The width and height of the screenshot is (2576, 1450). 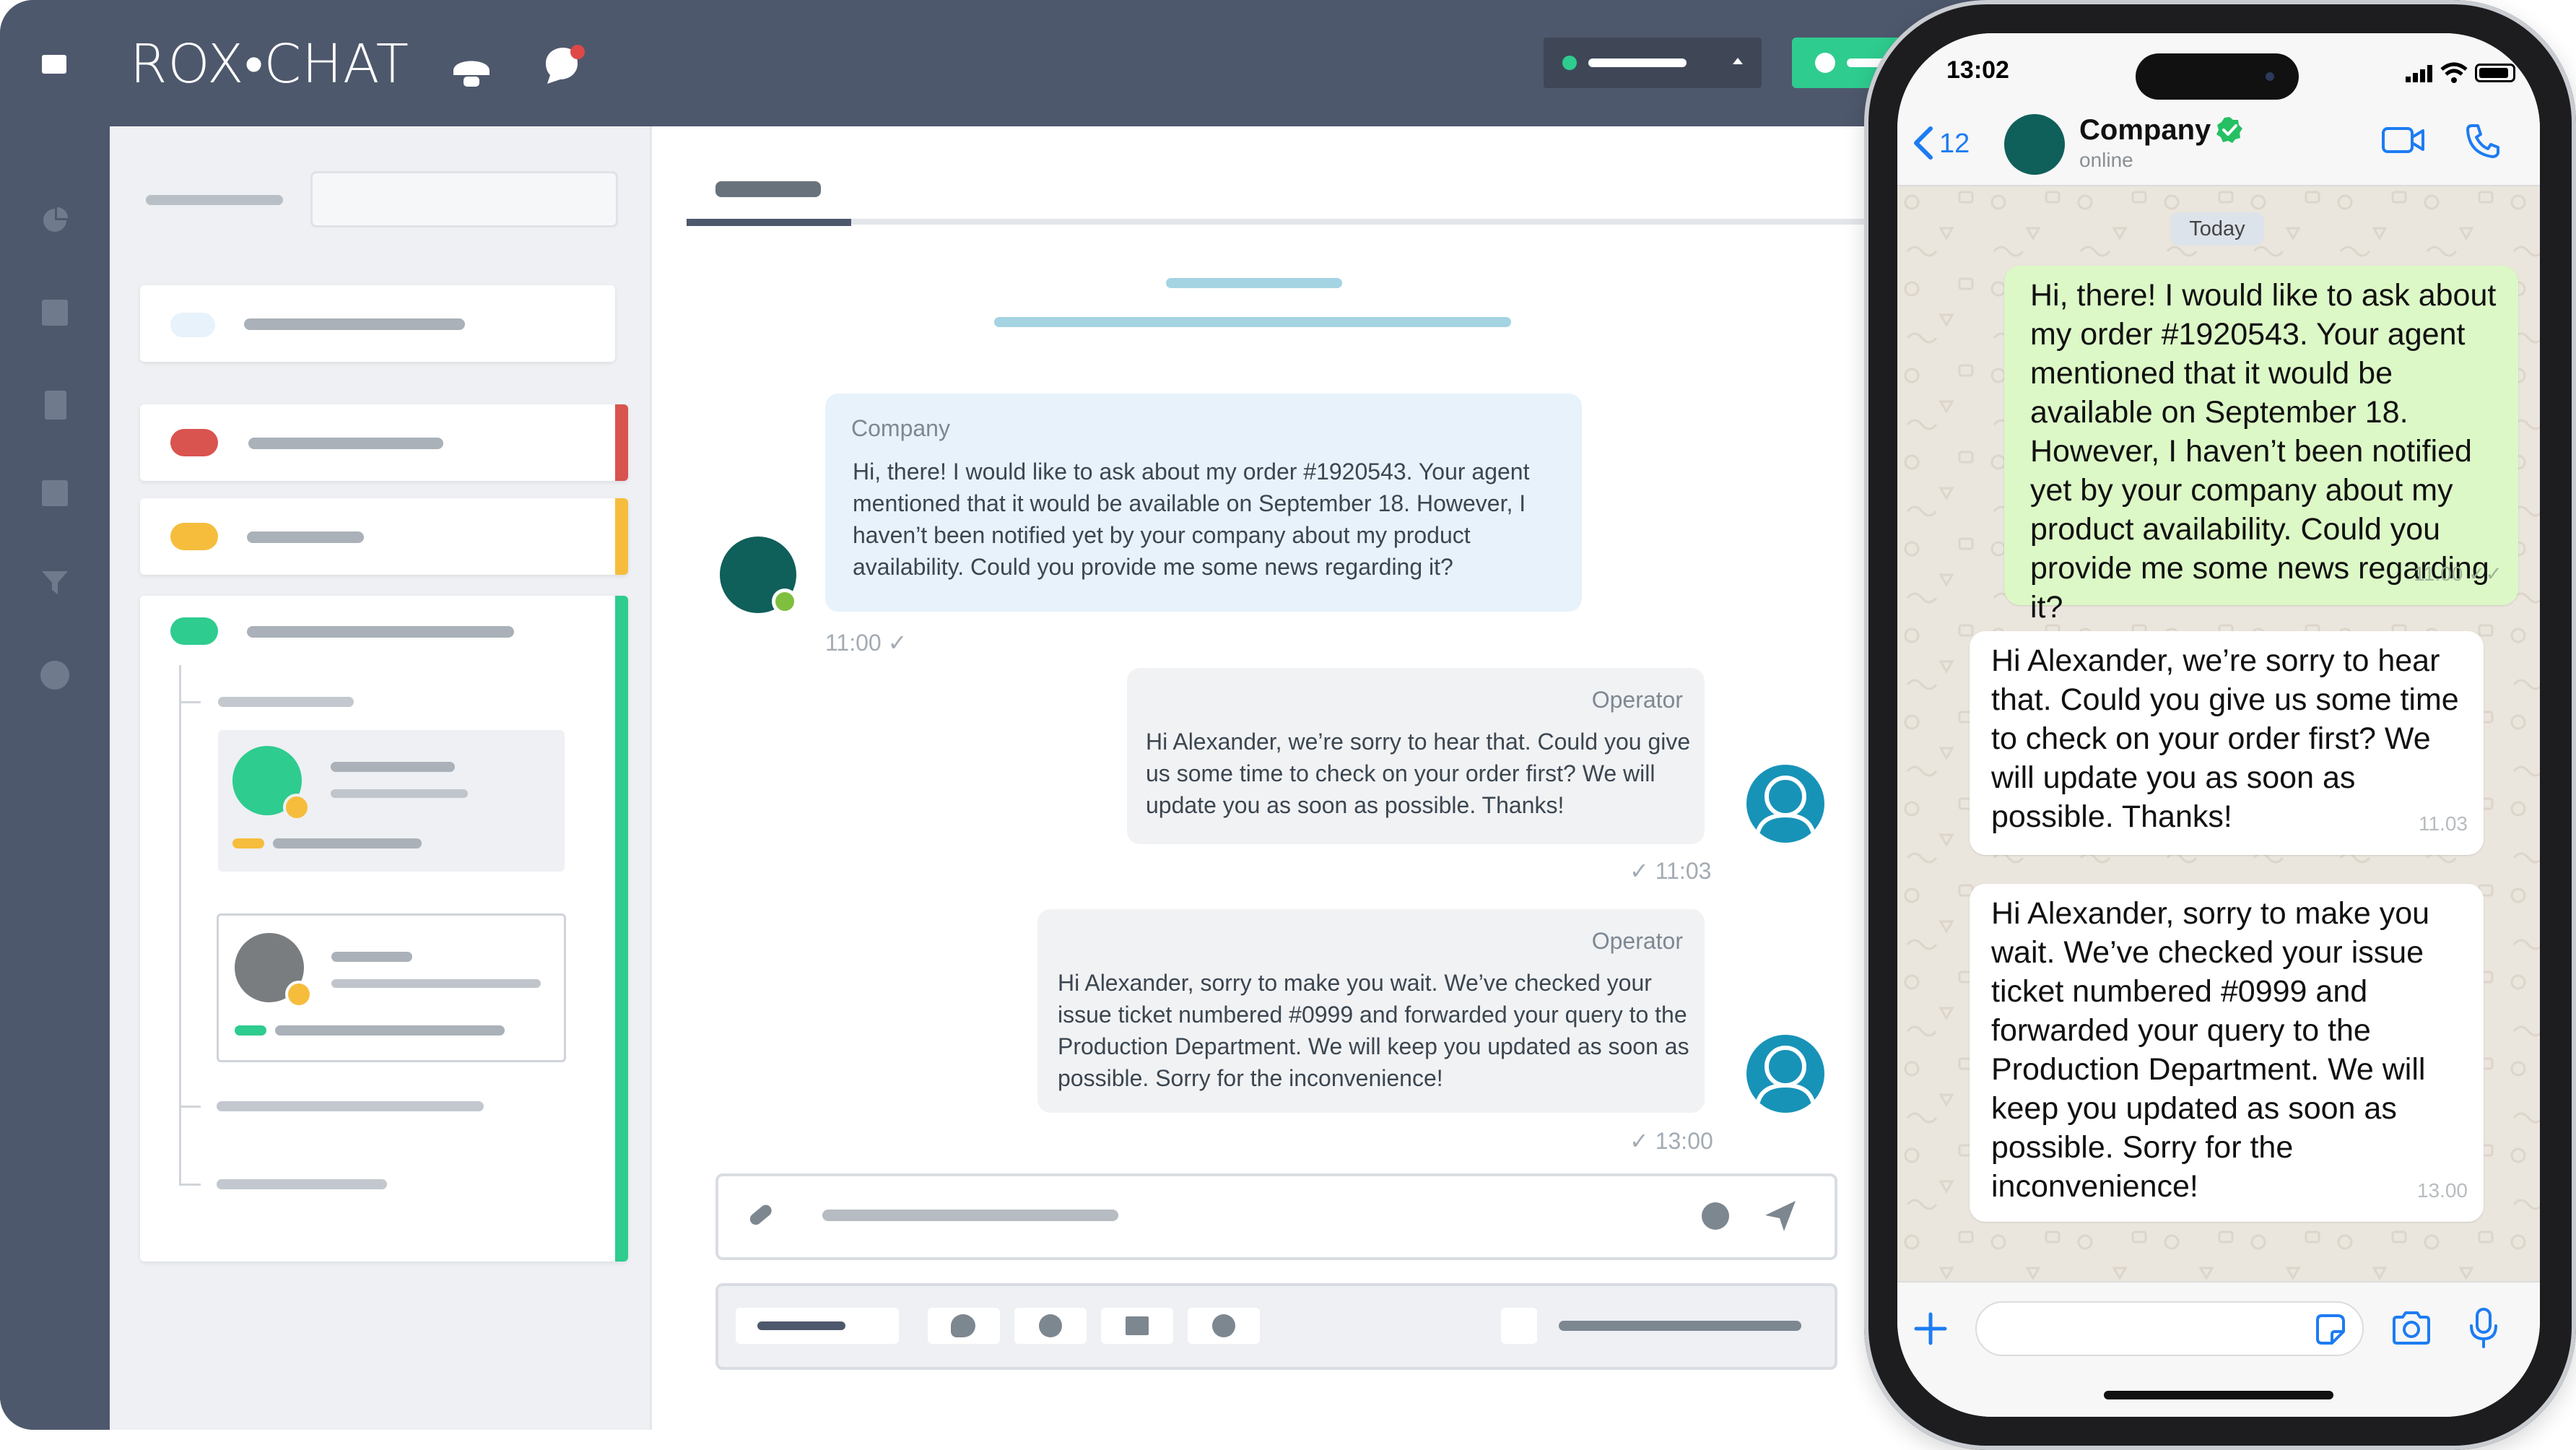 I want to click on tab-active-label, so click(x=768, y=189).